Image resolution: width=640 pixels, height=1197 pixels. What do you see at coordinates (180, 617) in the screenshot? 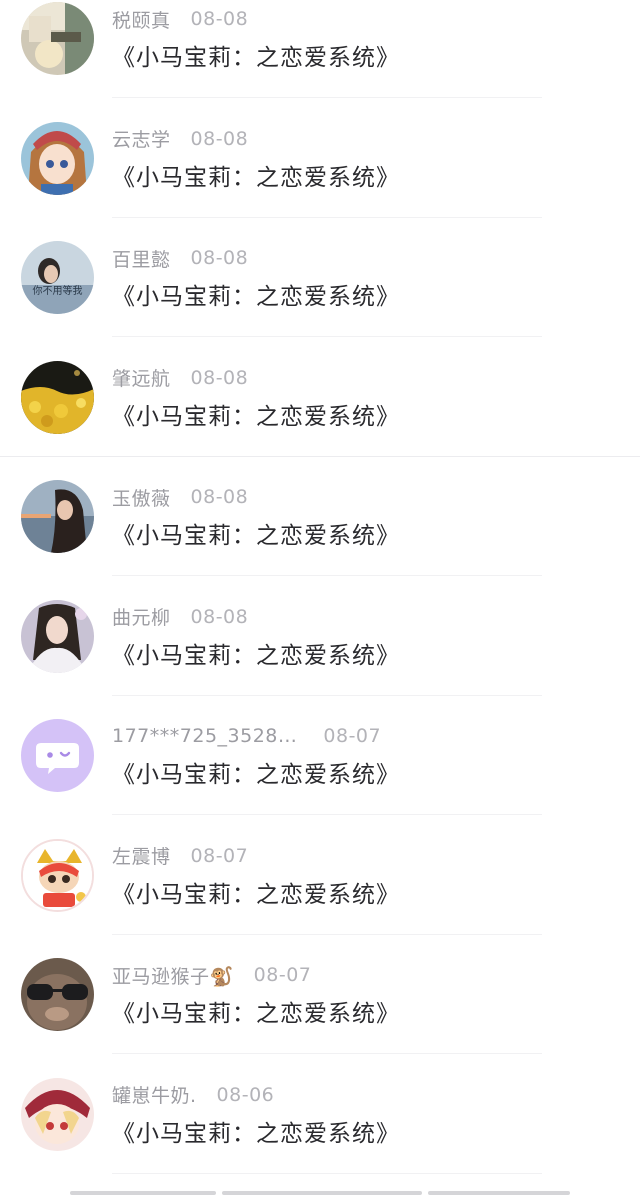
I see `comment-meta: 曲元柳 08-08` at bounding box center [180, 617].